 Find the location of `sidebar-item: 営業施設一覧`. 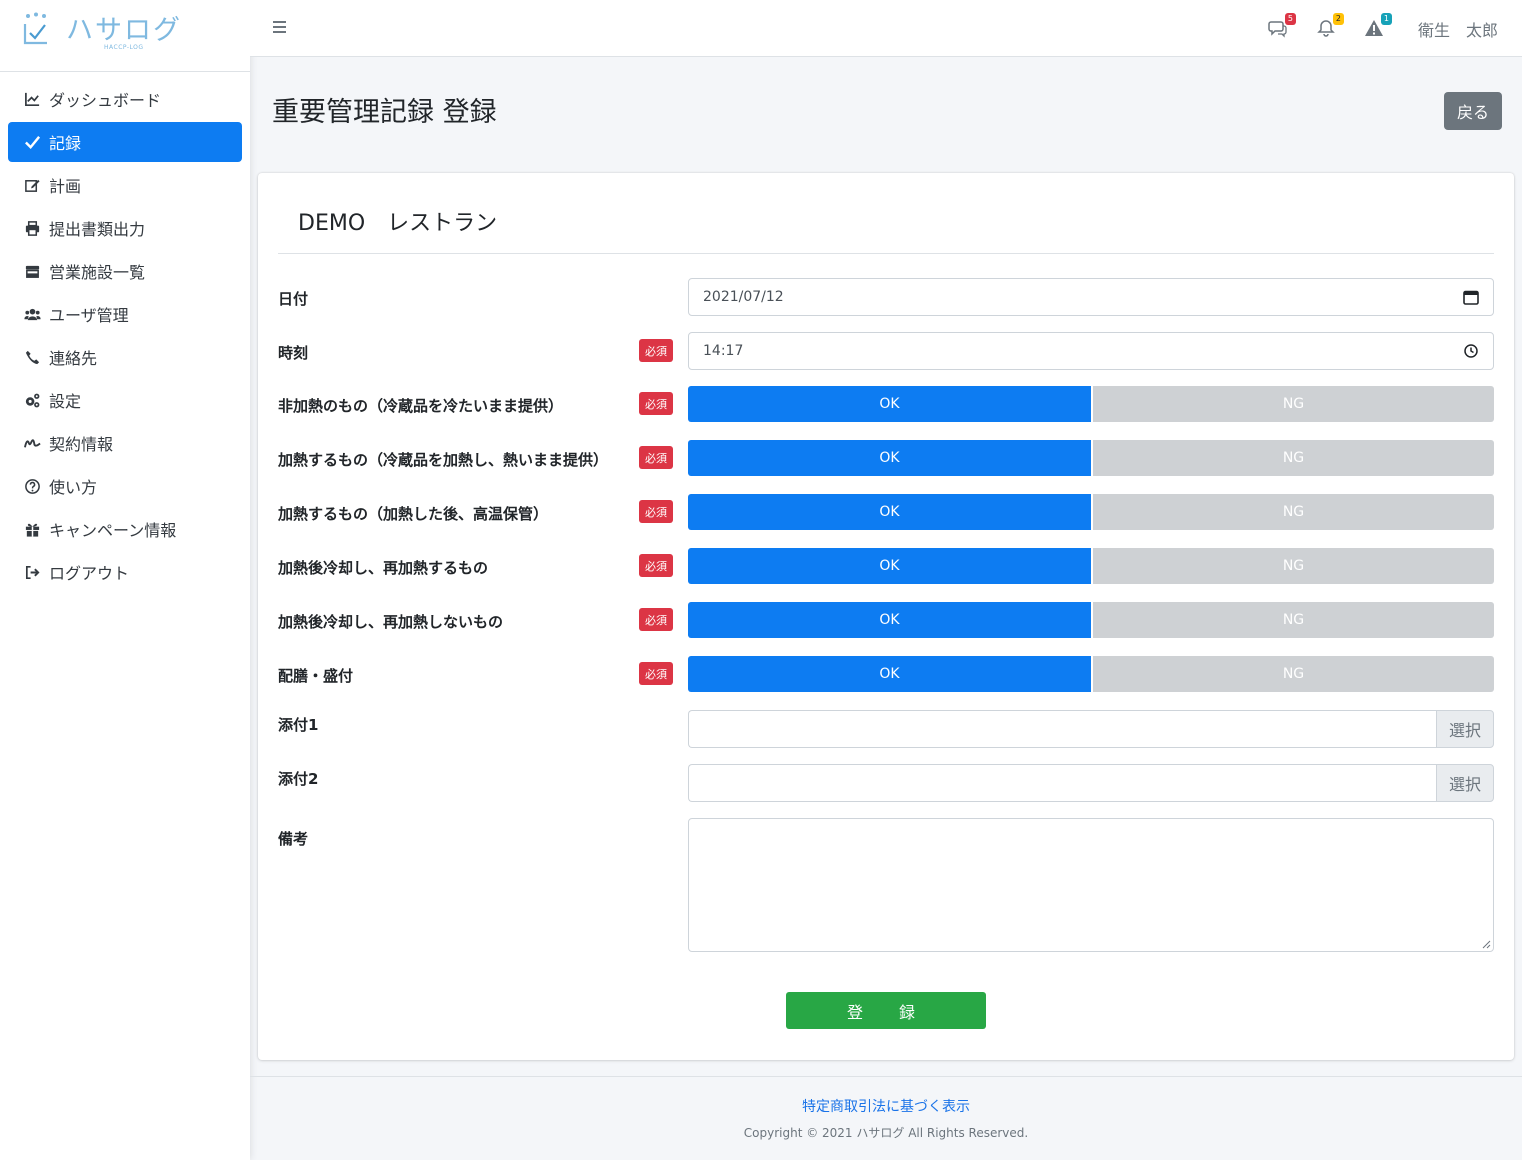

sidebar-item: 営業施設一覧 is located at coordinates (125, 271).